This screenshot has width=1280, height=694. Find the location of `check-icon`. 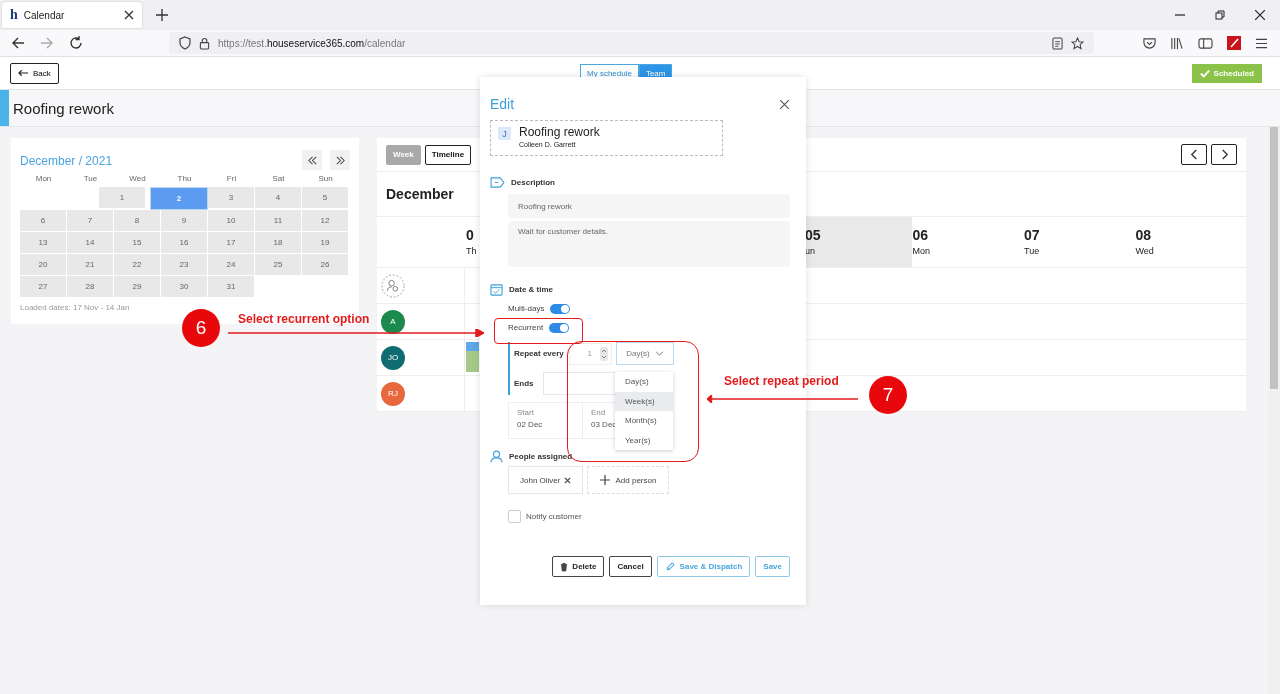

check-icon is located at coordinates (1204, 73).